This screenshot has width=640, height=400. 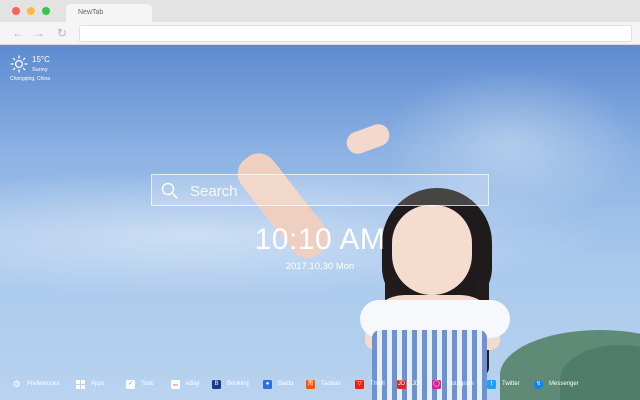 What do you see at coordinates (359, 384) in the screenshot?
I see `tmall-icon: ▽` at bounding box center [359, 384].